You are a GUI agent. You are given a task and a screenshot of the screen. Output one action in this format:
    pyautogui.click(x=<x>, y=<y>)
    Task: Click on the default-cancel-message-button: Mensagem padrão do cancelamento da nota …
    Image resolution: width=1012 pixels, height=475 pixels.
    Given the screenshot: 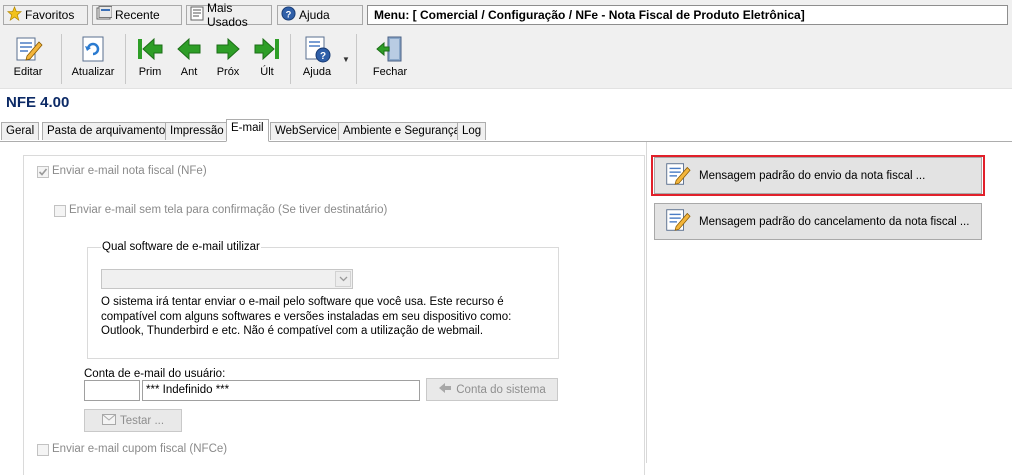 What is the action you would take?
    pyautogui.click(x=818, y=221)
    